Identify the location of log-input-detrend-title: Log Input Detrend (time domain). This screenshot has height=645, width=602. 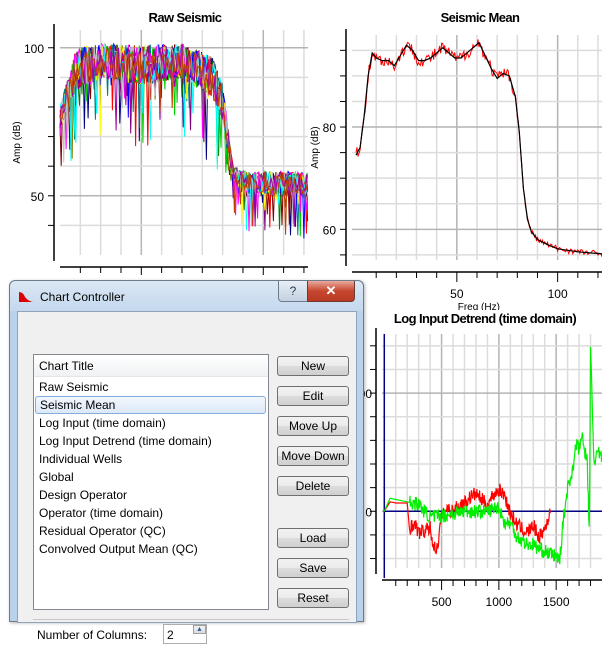
(485, 318).